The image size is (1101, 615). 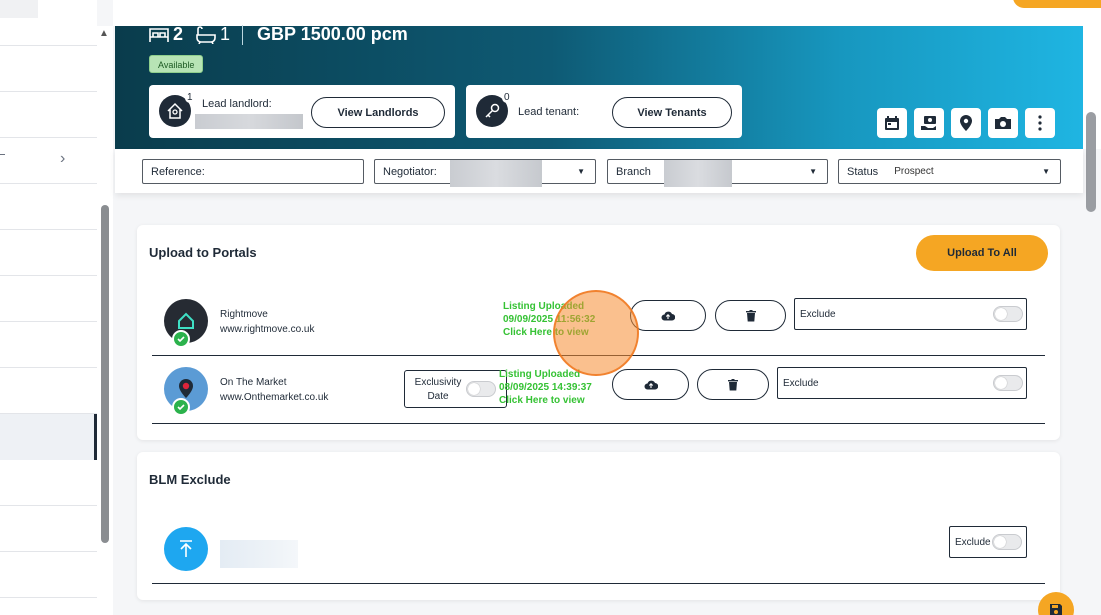 I want to click on upload-to-all-button: Upload To All, so click(x=982, y=253).